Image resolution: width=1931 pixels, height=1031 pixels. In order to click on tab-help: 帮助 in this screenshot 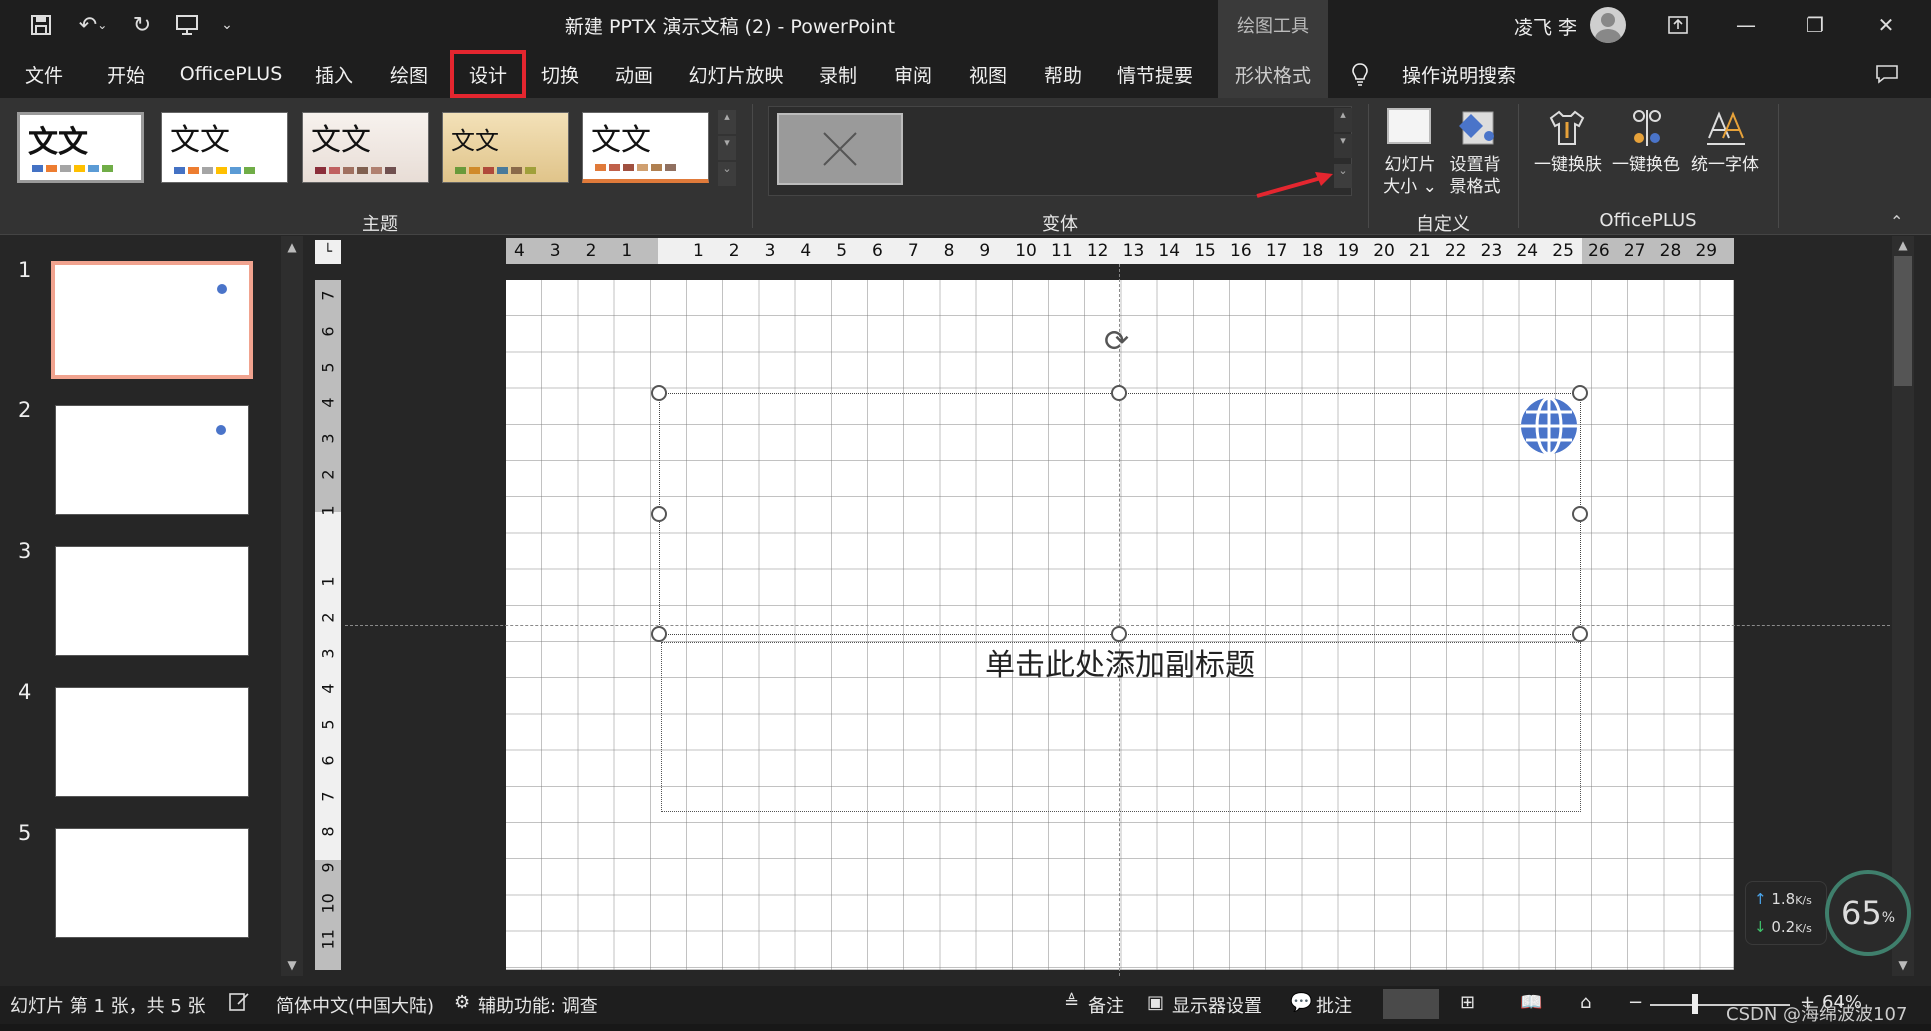, I will do `click(1063, 74)`.